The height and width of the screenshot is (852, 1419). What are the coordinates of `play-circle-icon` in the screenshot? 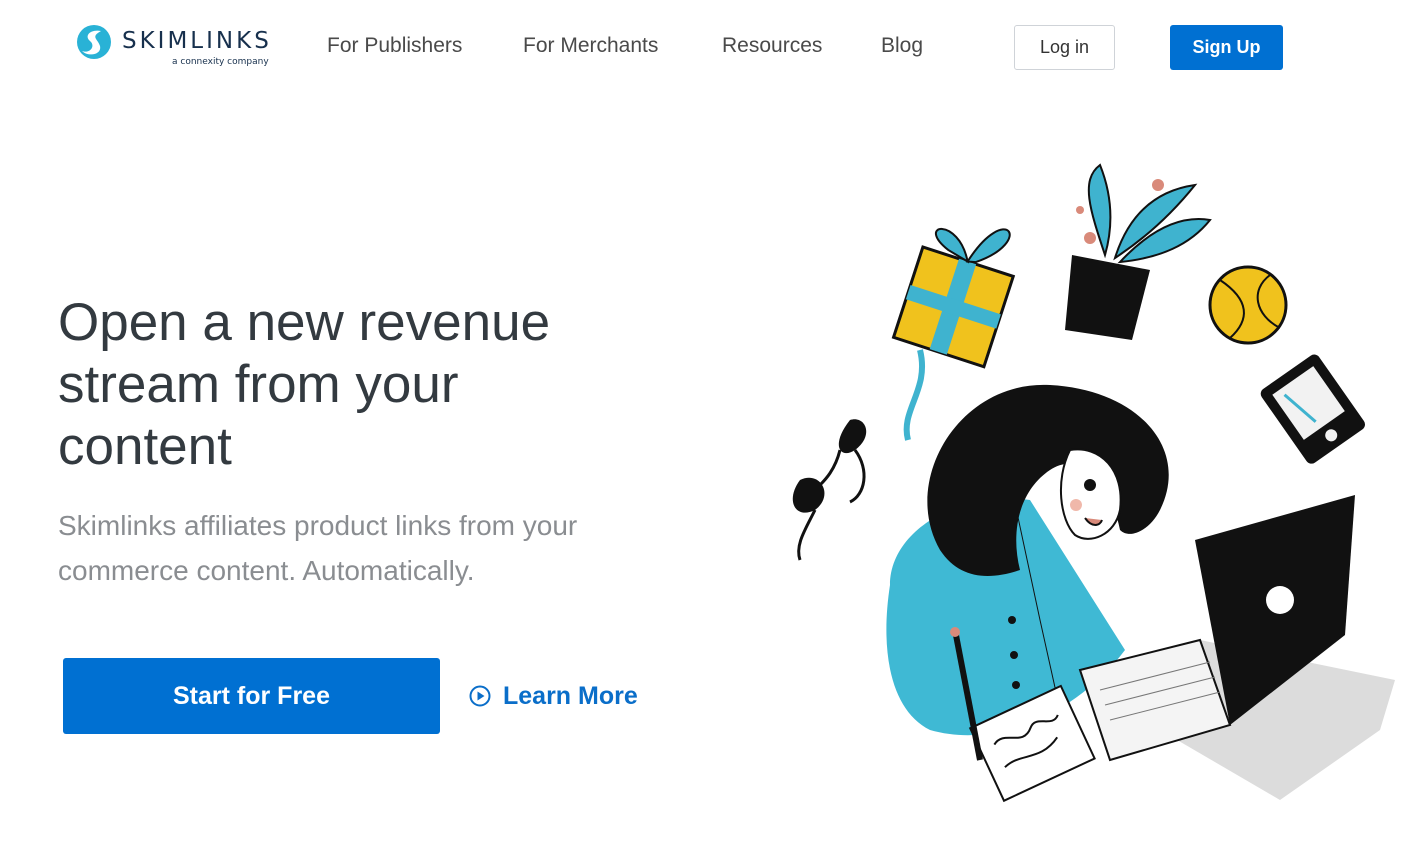 It's located at (480, 696).